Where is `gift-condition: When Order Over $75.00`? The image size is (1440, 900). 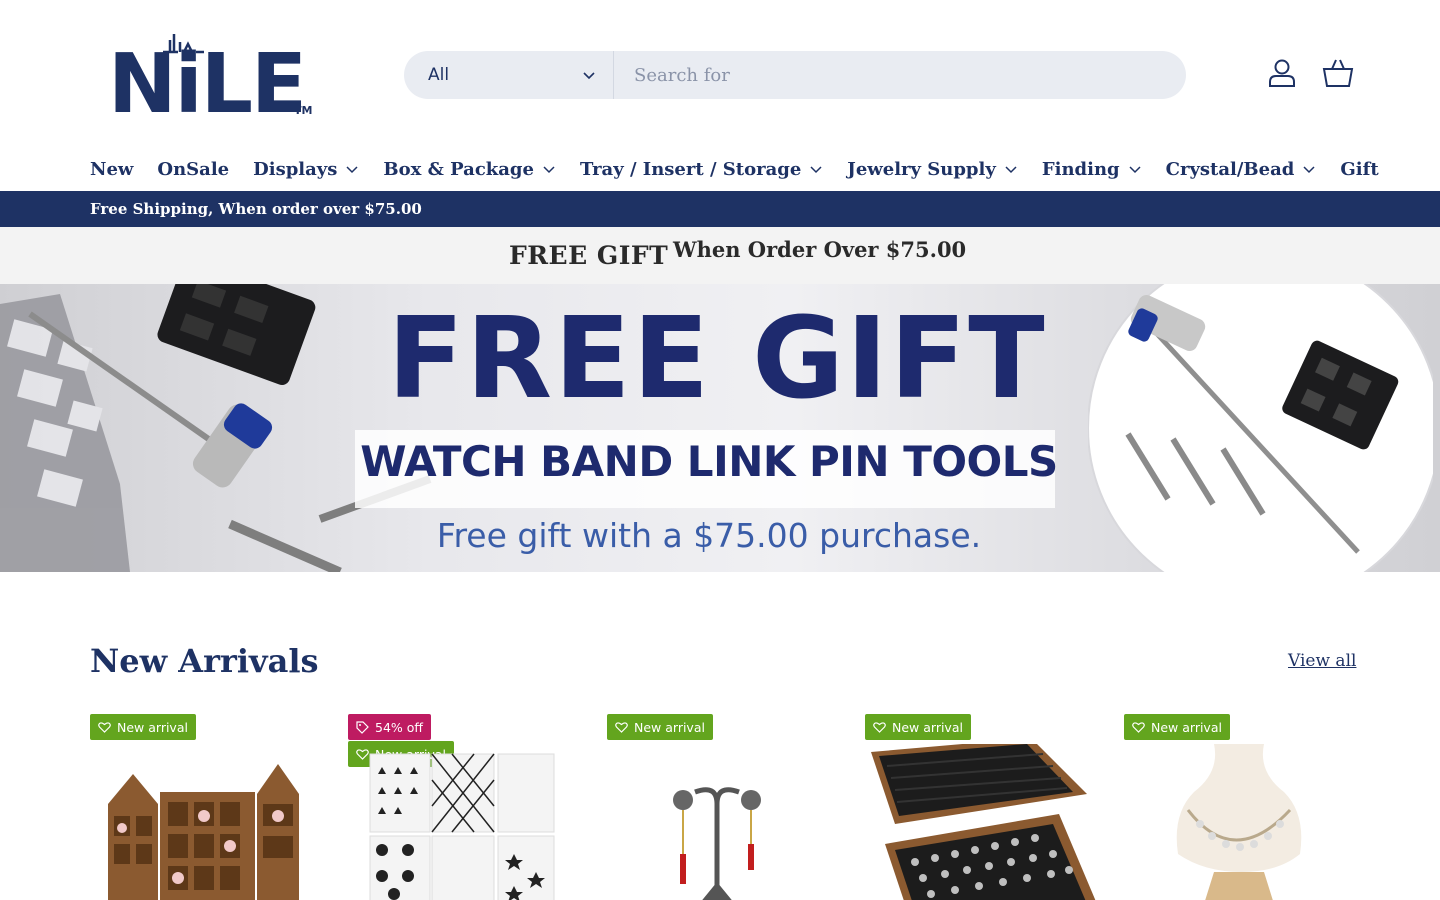 gift-condition: When Order Over $75.00 is located at coordinates (820, 249).